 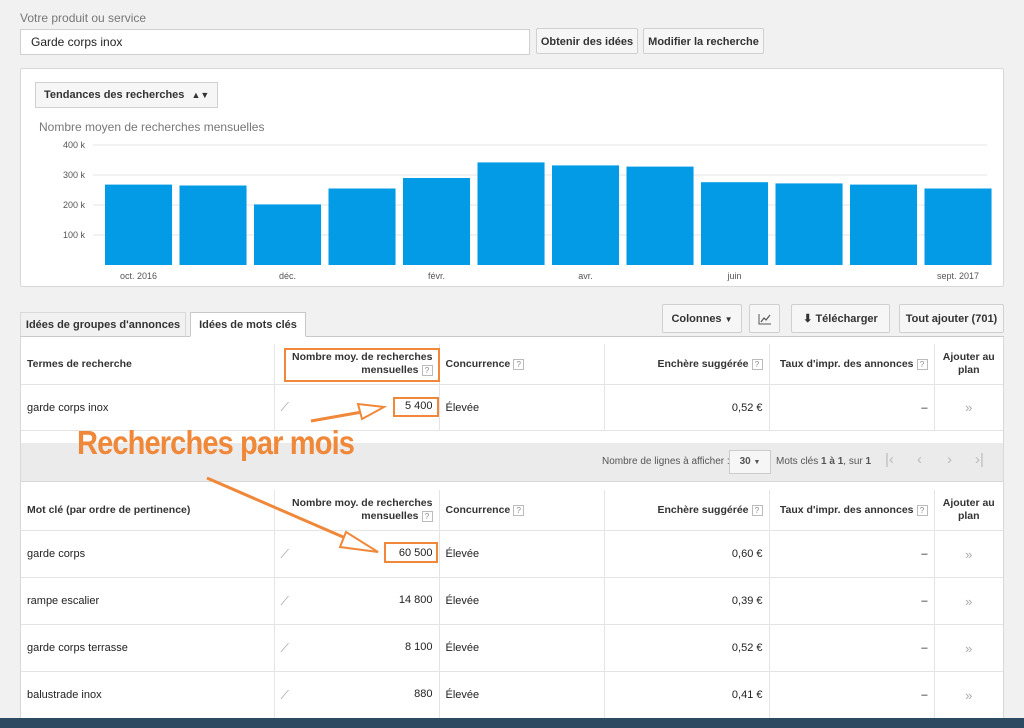 I want to click on line-chart-icon, so click(x=764, y=319).